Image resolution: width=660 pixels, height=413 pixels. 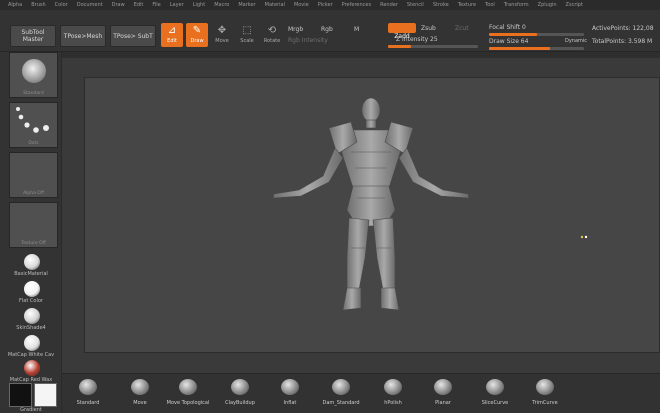 What do you see at coordinates (15, 5) in the screenshot?
I see `menu-alpha: Alpha` at bounding box center [15, 5].